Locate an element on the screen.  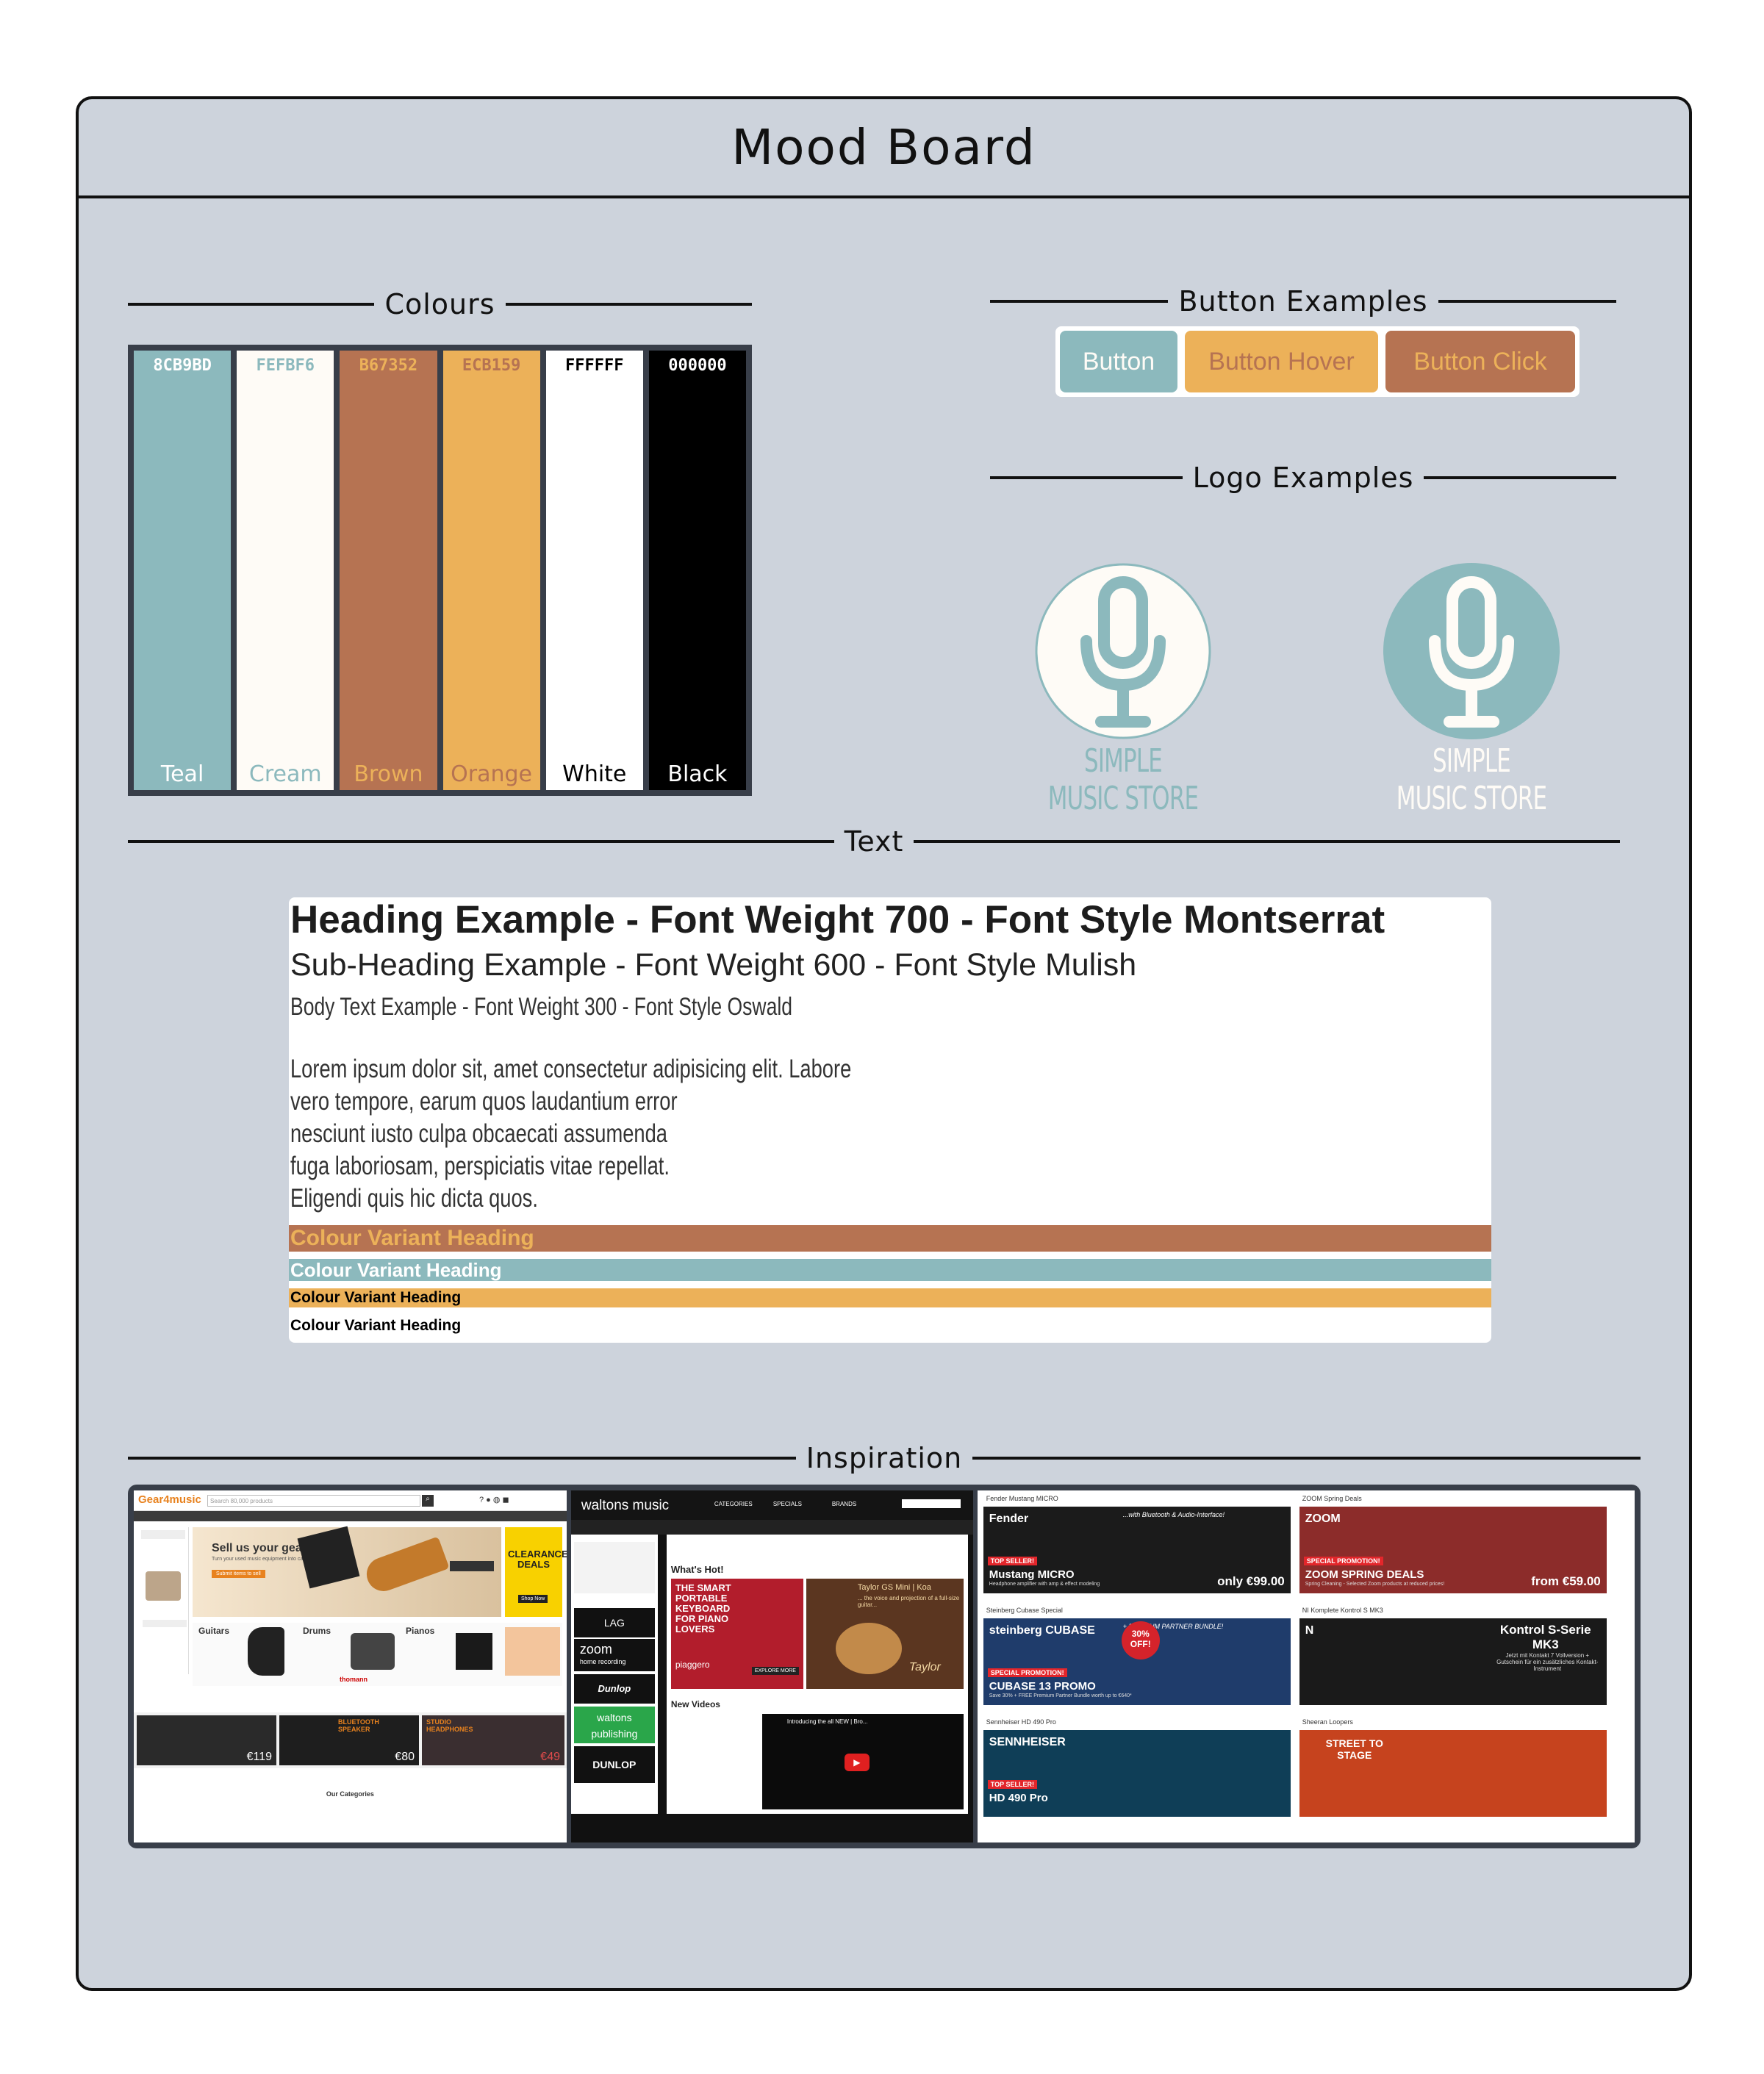
swatch-name: Brown is located at coordinates (388, 774).